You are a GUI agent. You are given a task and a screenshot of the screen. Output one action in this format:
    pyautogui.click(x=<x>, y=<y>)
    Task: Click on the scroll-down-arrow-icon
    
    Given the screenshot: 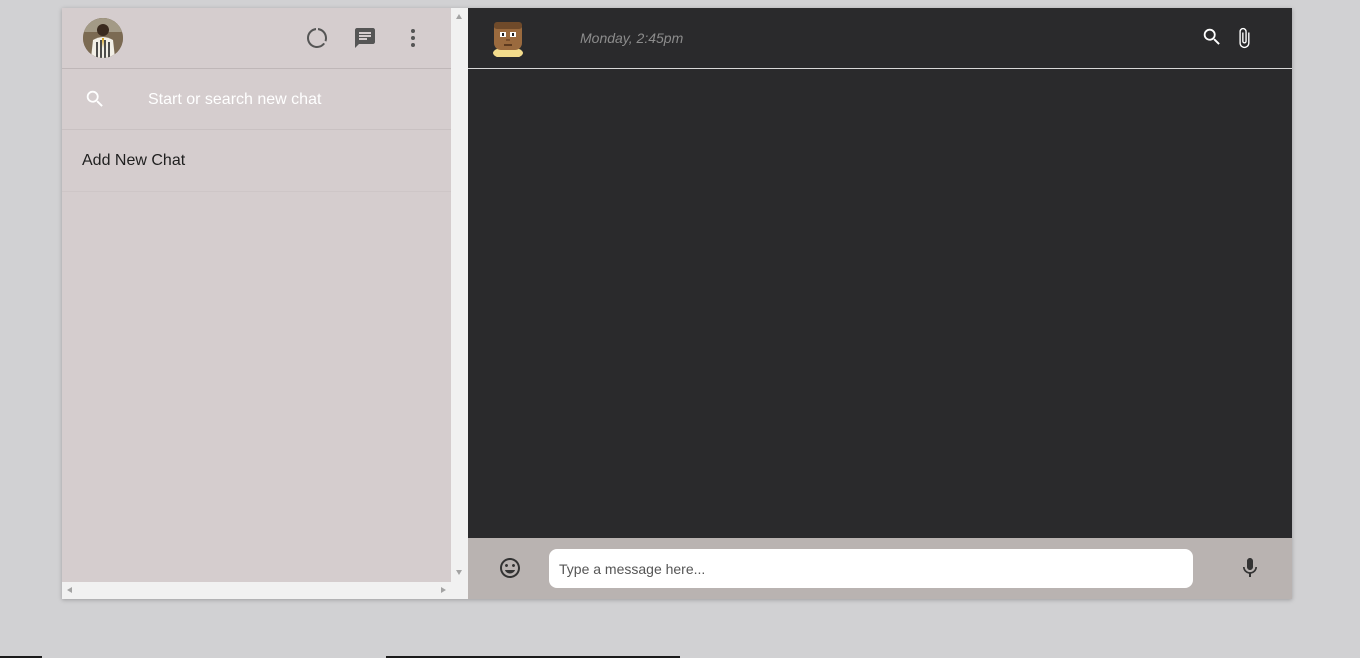 What is the action you would take?
    pyautogui.click(x=459, y=572)
    